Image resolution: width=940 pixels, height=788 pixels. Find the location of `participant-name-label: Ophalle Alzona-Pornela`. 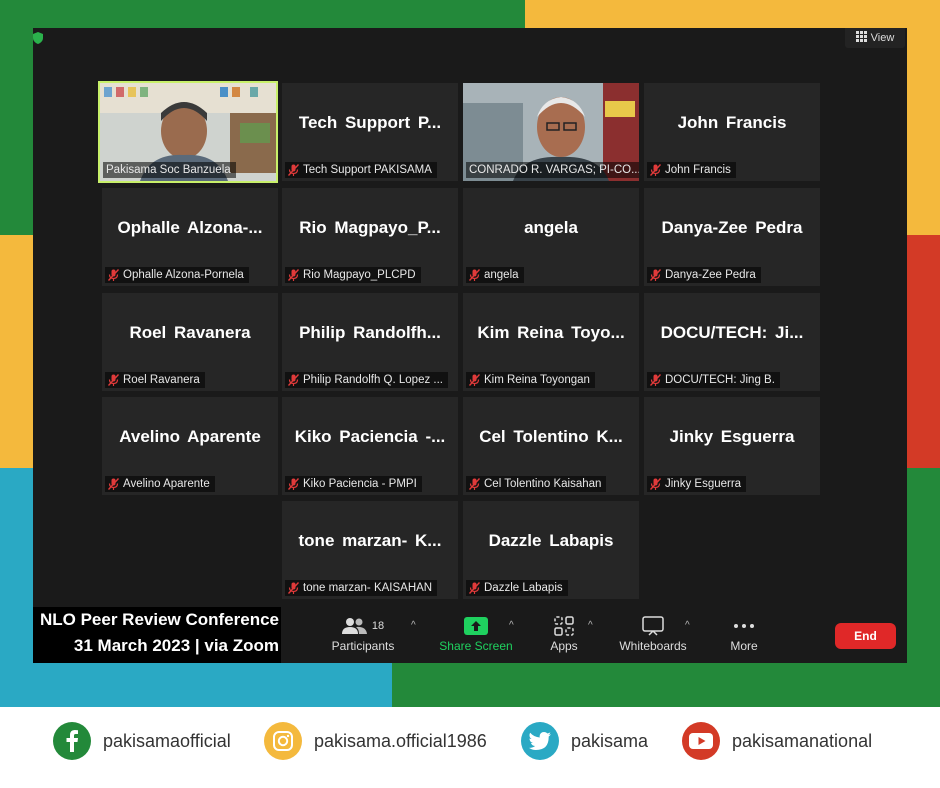

participant-name-label: Ophalle Alzona-Pornela is located at coordinates (177, 275).